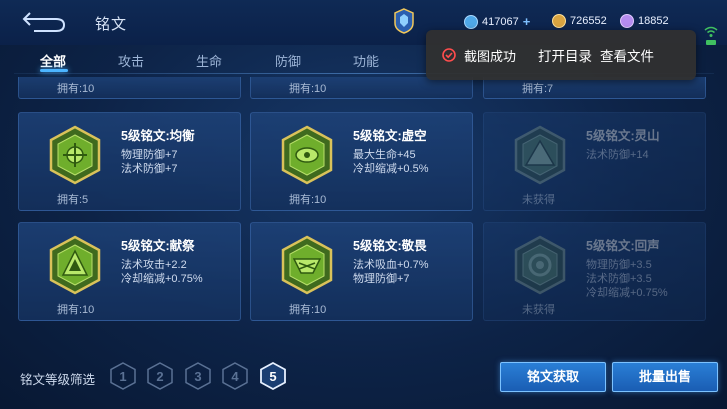 This screenshot has height=409, width=727. I want to click on inscription-card: 拥有:7, so click(594, 88).